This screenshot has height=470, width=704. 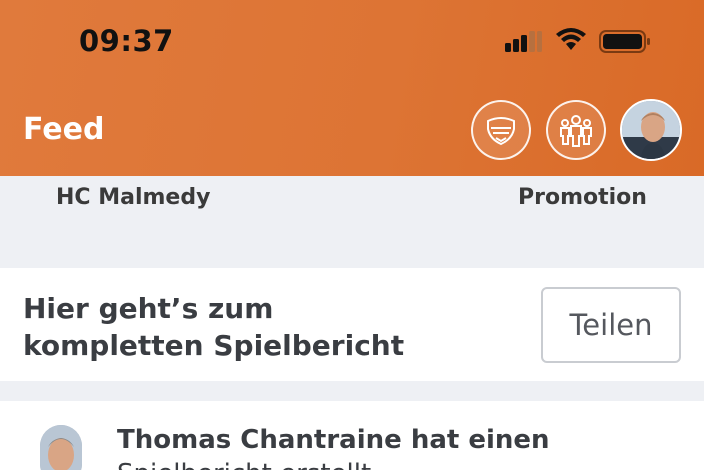 I want to click on page-title: Feed, so click(x=64, y=129).